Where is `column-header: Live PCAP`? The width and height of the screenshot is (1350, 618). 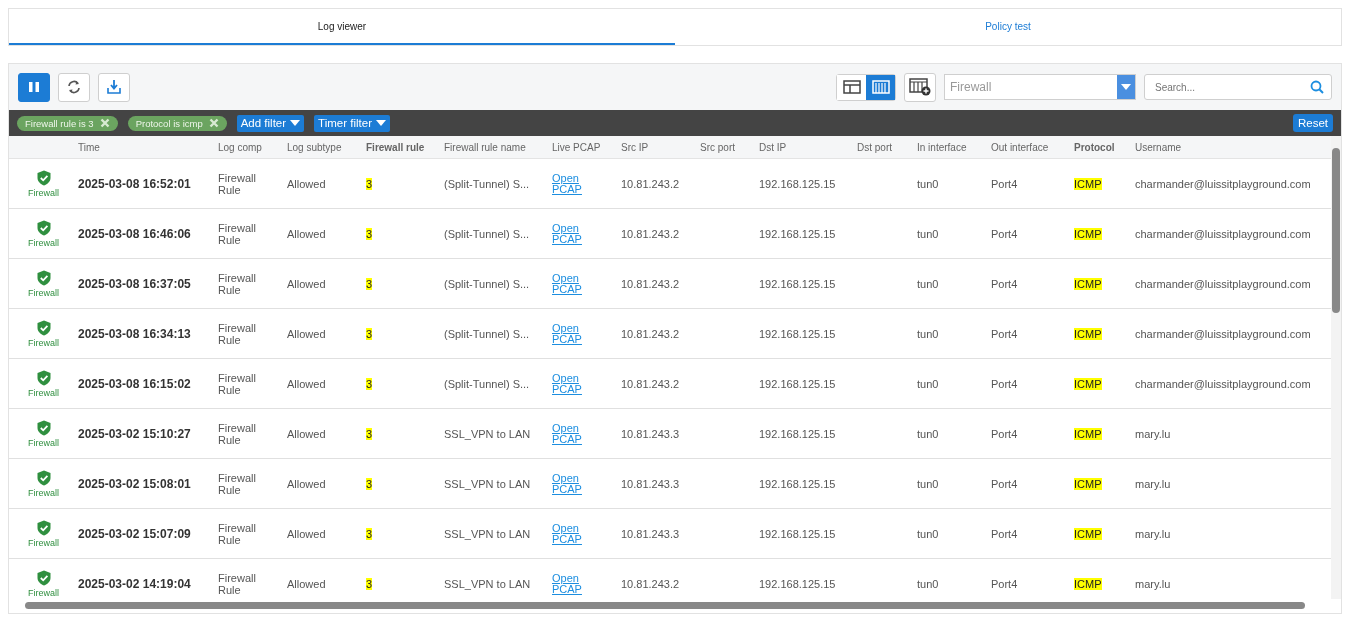 column-header: Live PCAP is located at coordinates (576, 147).